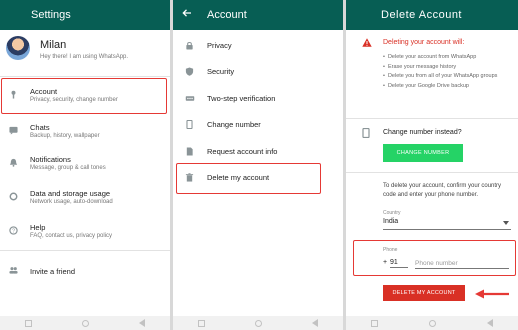 The image size is (518, 330). Describe the element at coordinates (40, 127) in the screenshot. I see `settings-item-title: Chats` at that location.